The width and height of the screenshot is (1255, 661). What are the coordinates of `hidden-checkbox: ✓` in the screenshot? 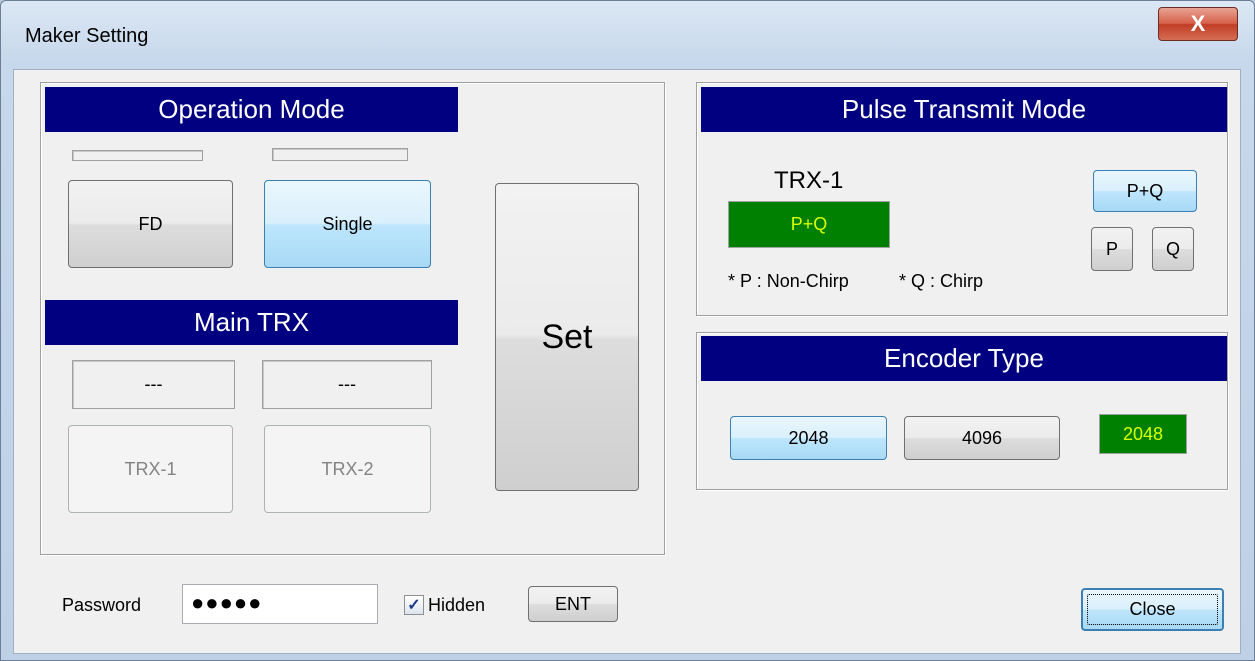 It's located at (414, 605).